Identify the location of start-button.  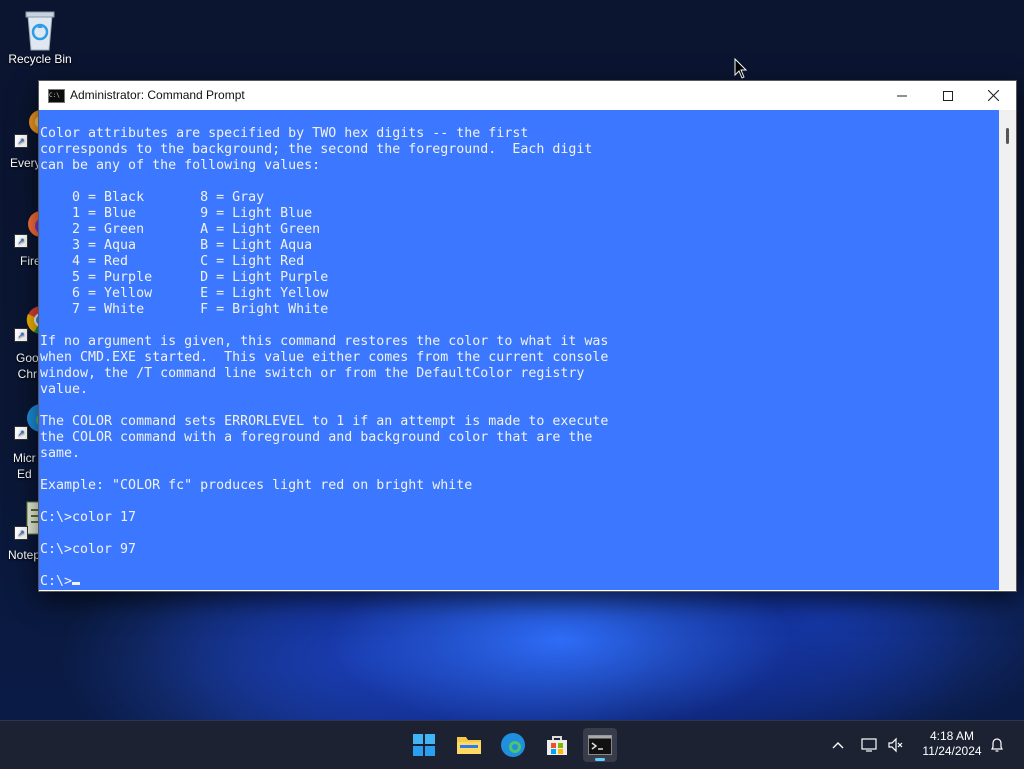
(424, 745).